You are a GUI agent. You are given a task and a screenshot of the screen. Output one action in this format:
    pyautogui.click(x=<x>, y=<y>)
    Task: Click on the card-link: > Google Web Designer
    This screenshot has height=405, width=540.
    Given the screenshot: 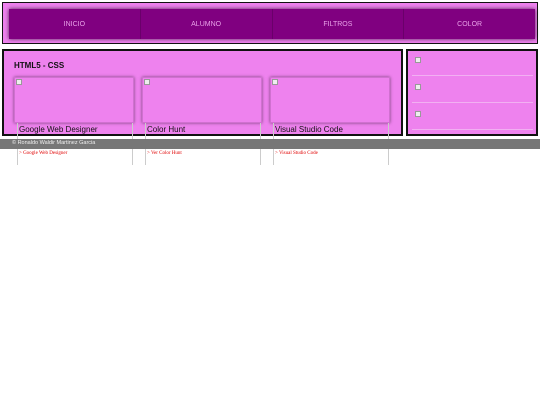 What is the action you would take?
    pyautogui.click(x=43, y=153)
    